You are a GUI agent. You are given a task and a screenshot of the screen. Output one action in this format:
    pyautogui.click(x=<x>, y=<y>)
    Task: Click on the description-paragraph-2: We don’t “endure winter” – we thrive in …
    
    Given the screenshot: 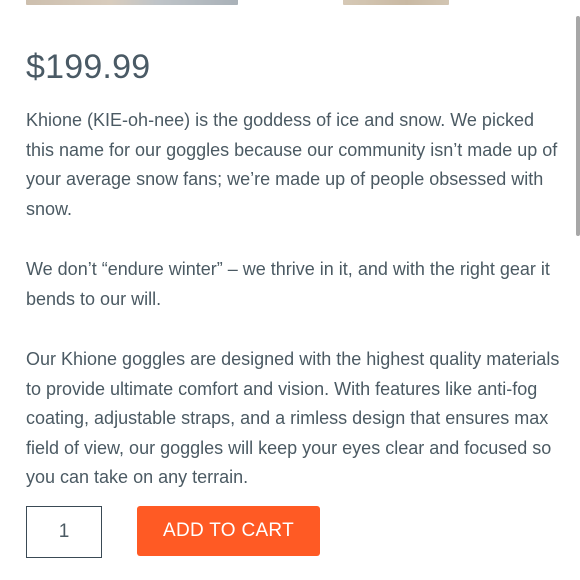 What is the action you would take?
    pyautogui.click(x=288, y=284)
    